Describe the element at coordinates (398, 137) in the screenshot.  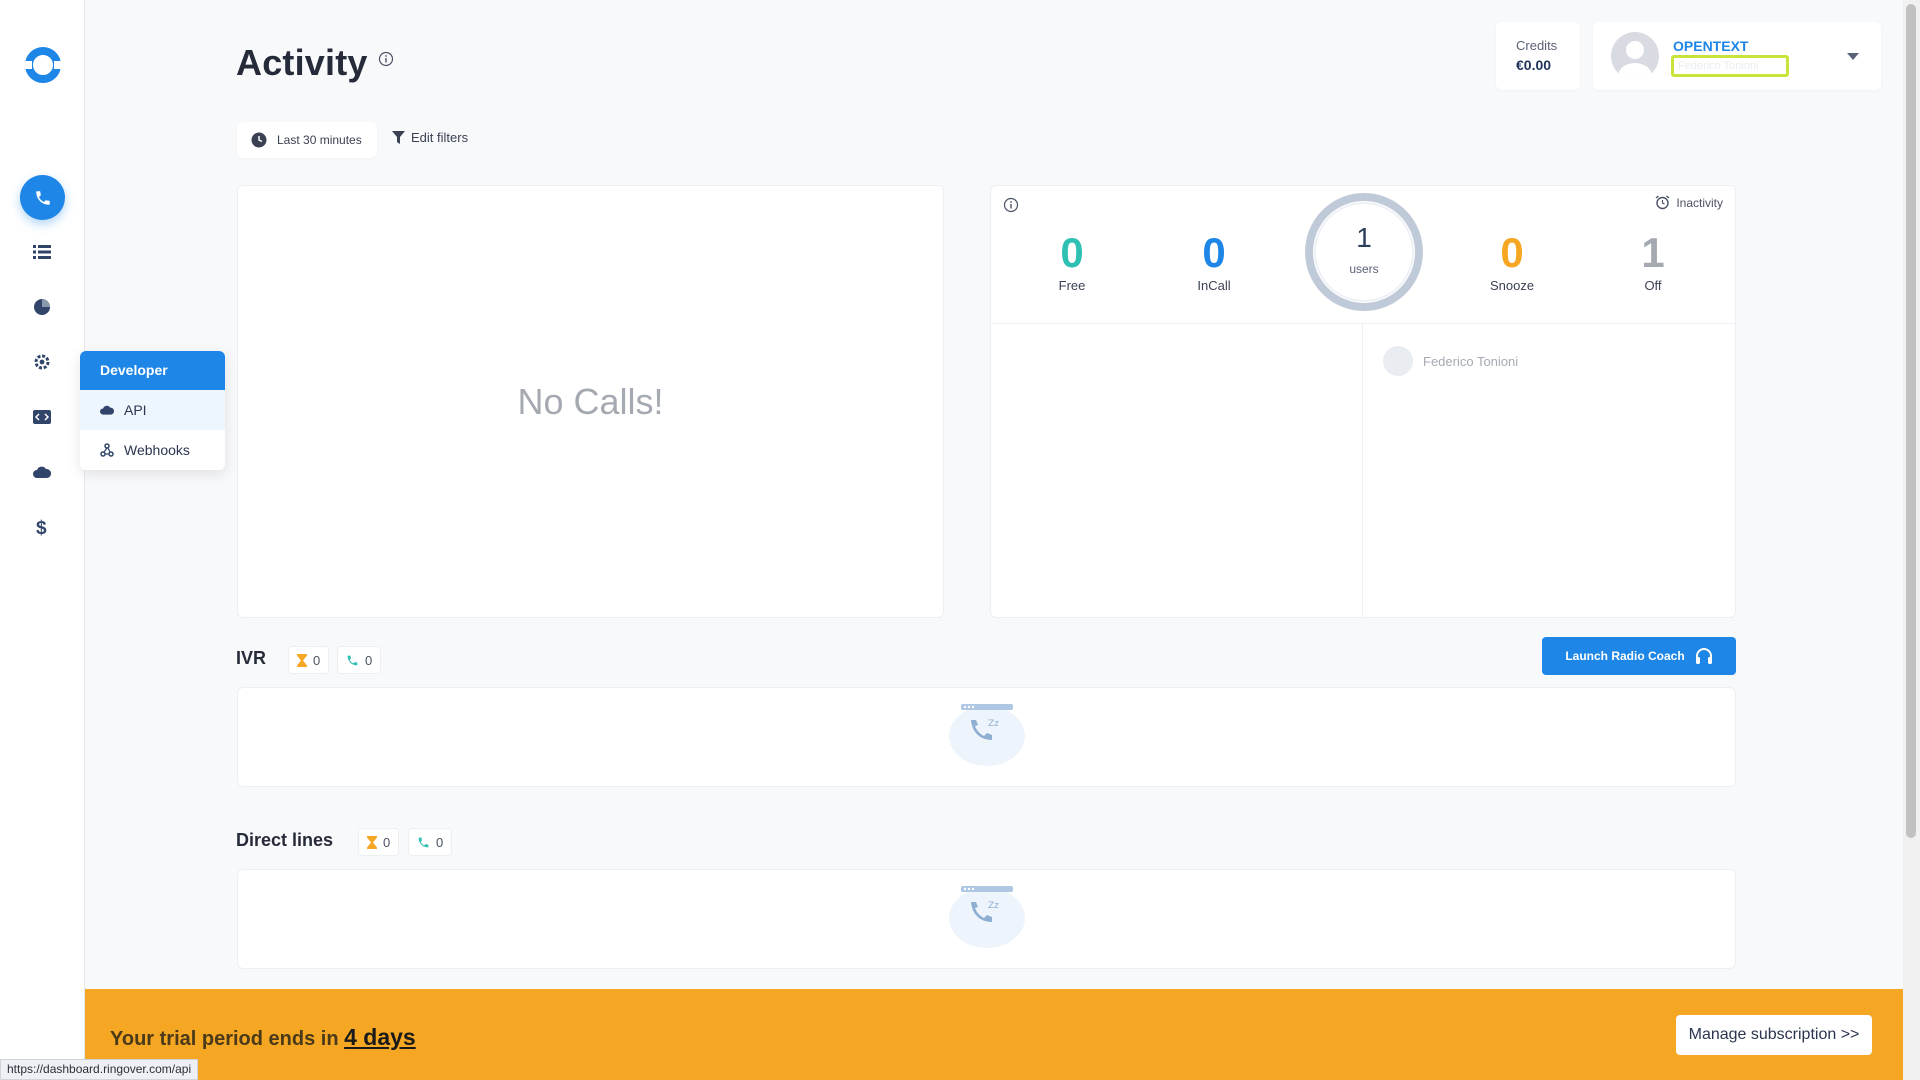
I see `filter-icon` at that location.